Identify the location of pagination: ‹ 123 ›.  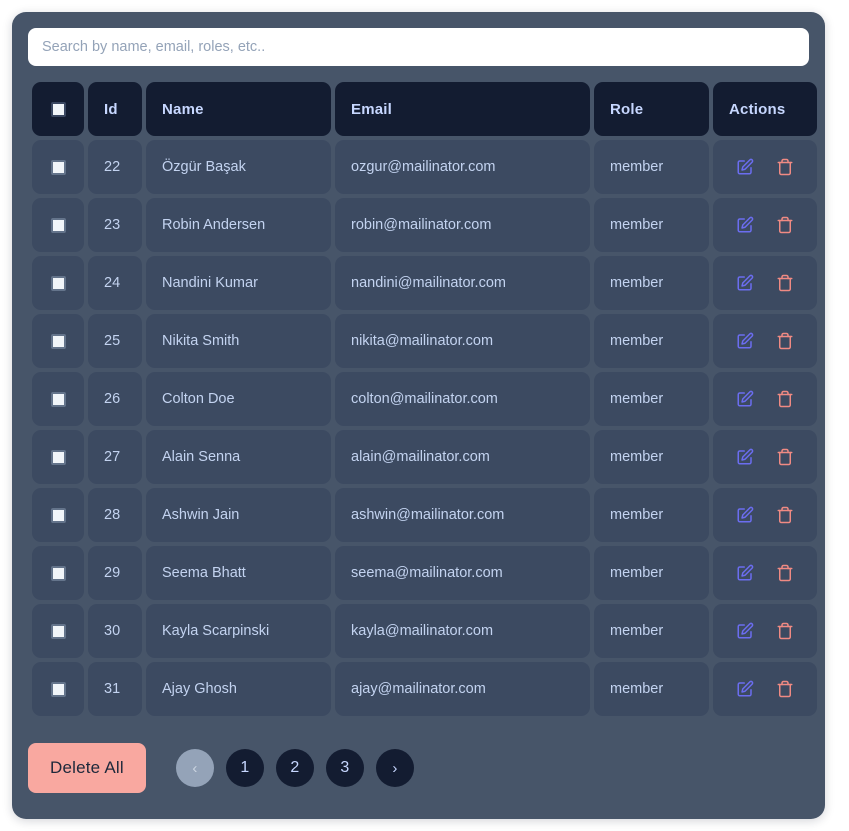
(294, 768).